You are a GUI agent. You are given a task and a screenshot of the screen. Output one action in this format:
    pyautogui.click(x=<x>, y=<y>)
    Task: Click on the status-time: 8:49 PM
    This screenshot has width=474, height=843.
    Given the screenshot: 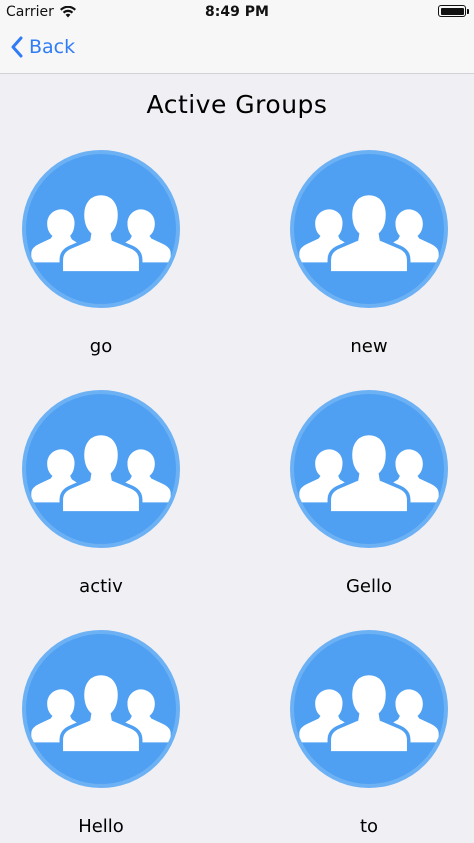 What is the action you would take?
    pyautogui.click(x=237, y=12)
    